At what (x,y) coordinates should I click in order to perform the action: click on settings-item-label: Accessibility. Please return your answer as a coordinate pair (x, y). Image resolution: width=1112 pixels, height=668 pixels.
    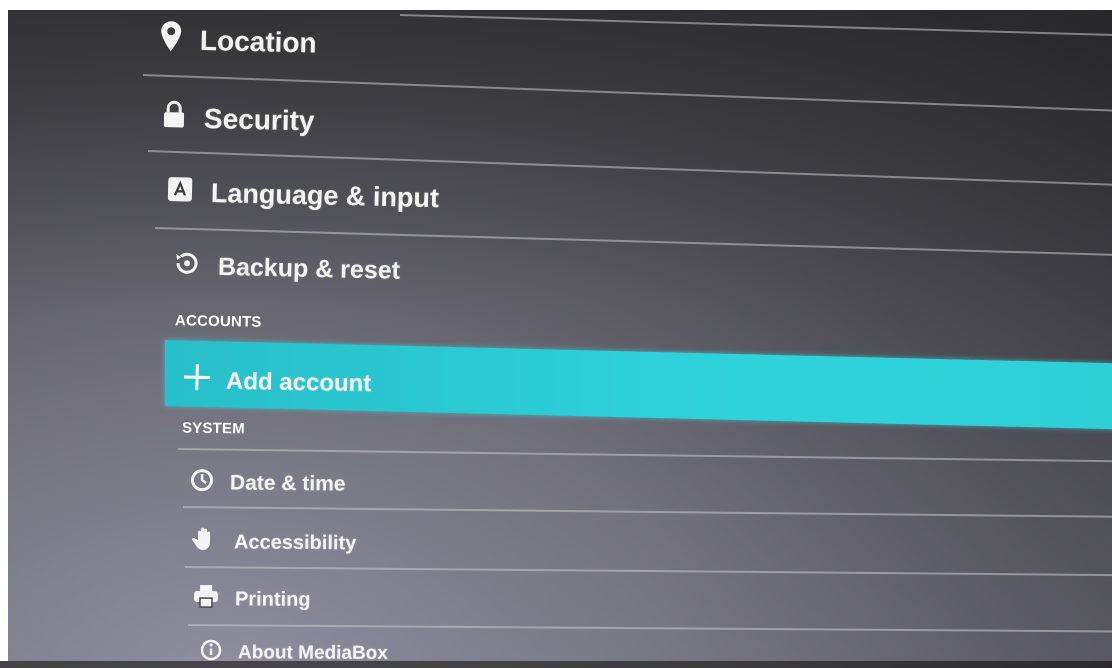
    Looking at the image, I should click on (295, 542).